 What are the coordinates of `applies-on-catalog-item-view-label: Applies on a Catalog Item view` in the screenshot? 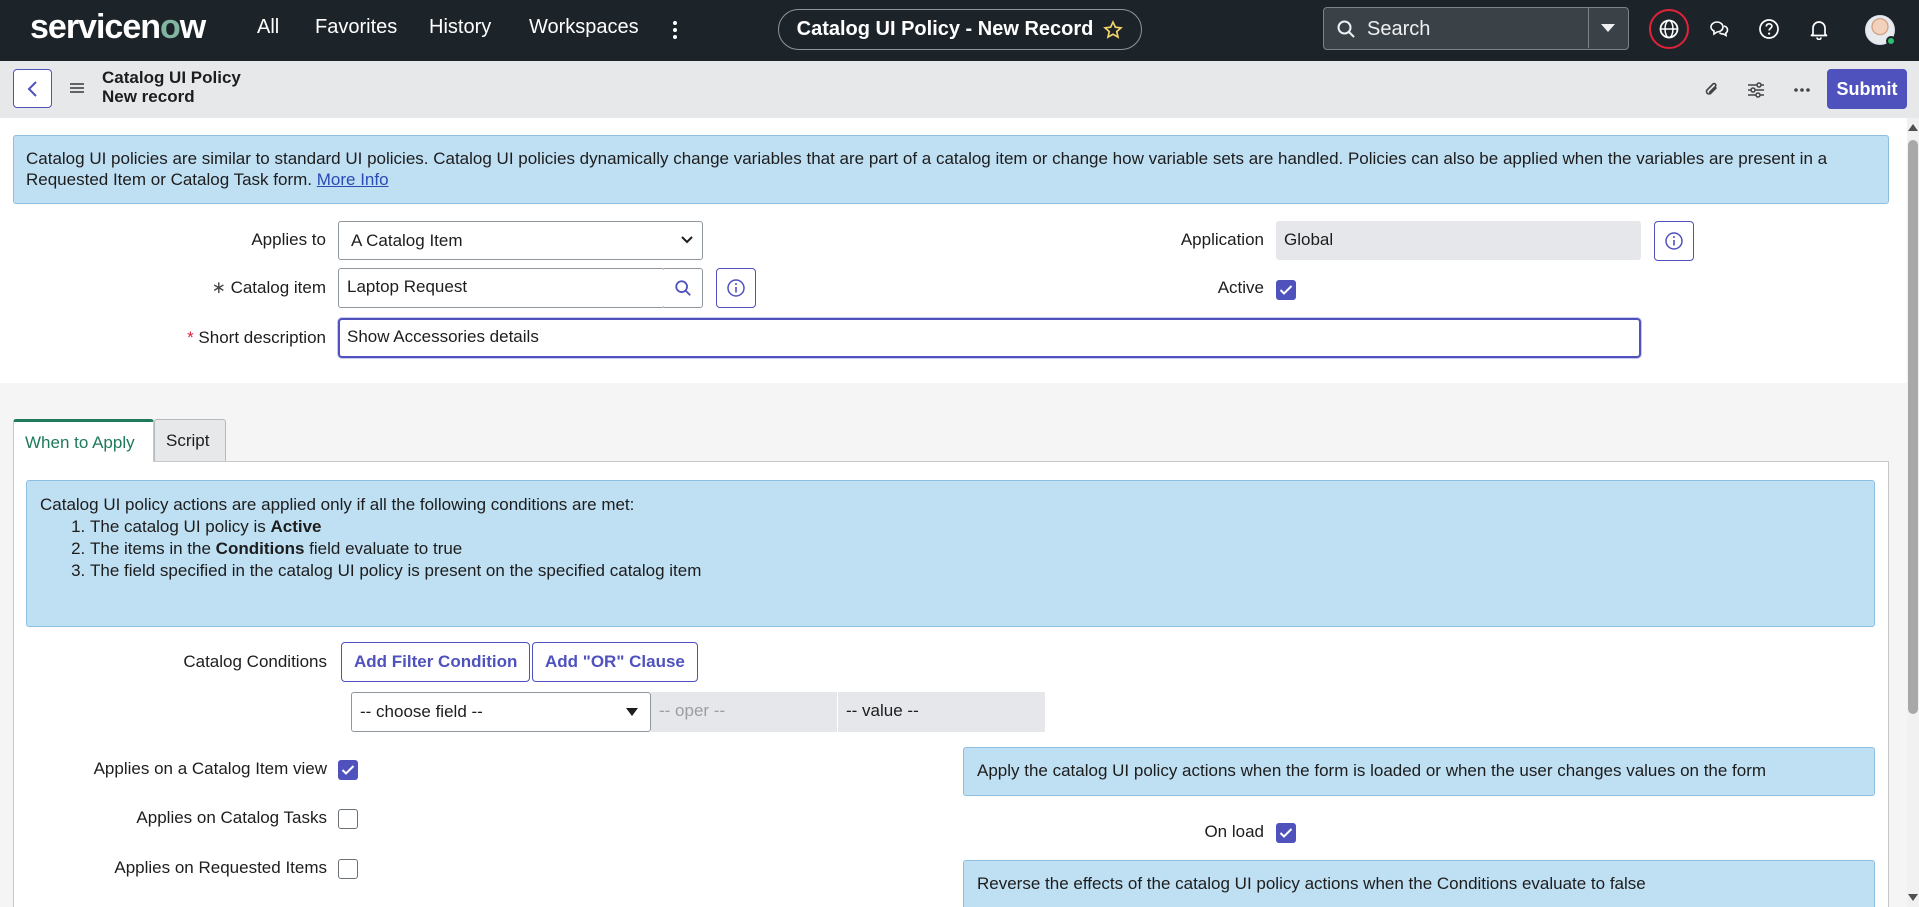 It's located at (210, 768).